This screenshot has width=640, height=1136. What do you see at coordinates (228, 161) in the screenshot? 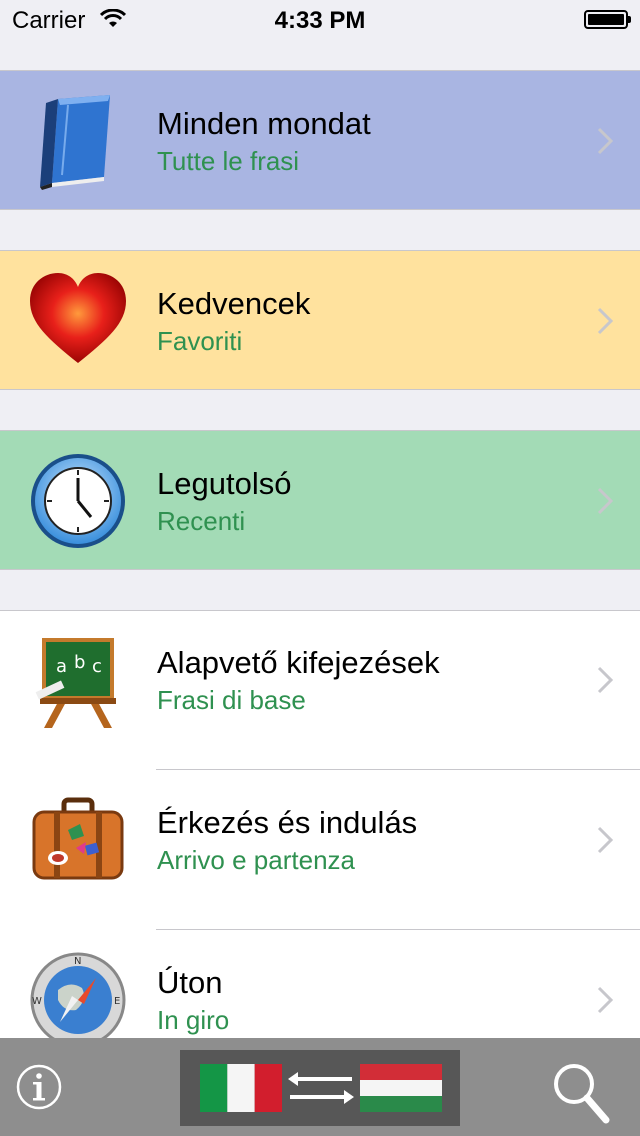
I see `row-subtitle: Tutte le frasi` at bounding box center [228, 161].